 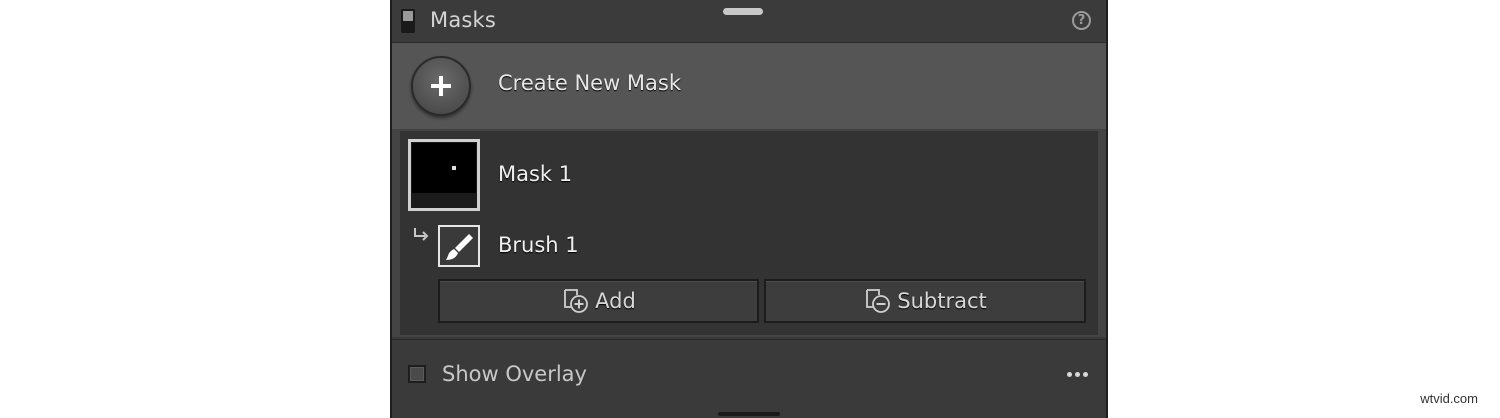 What do you see at coordinates (514, 374) in the screenshot?
I see `show-overlay-label: Show Overlay` at bounding box center [514, 374].